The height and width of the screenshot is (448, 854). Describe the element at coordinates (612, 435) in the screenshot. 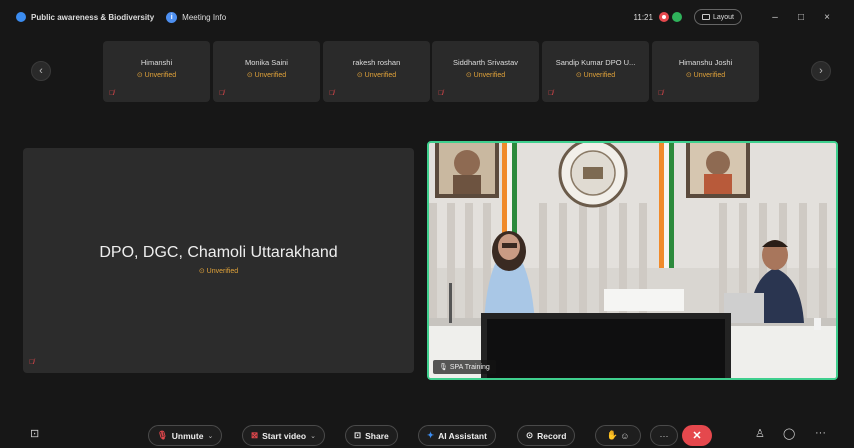

I see `raise-hand-icon: ✋` at that location.